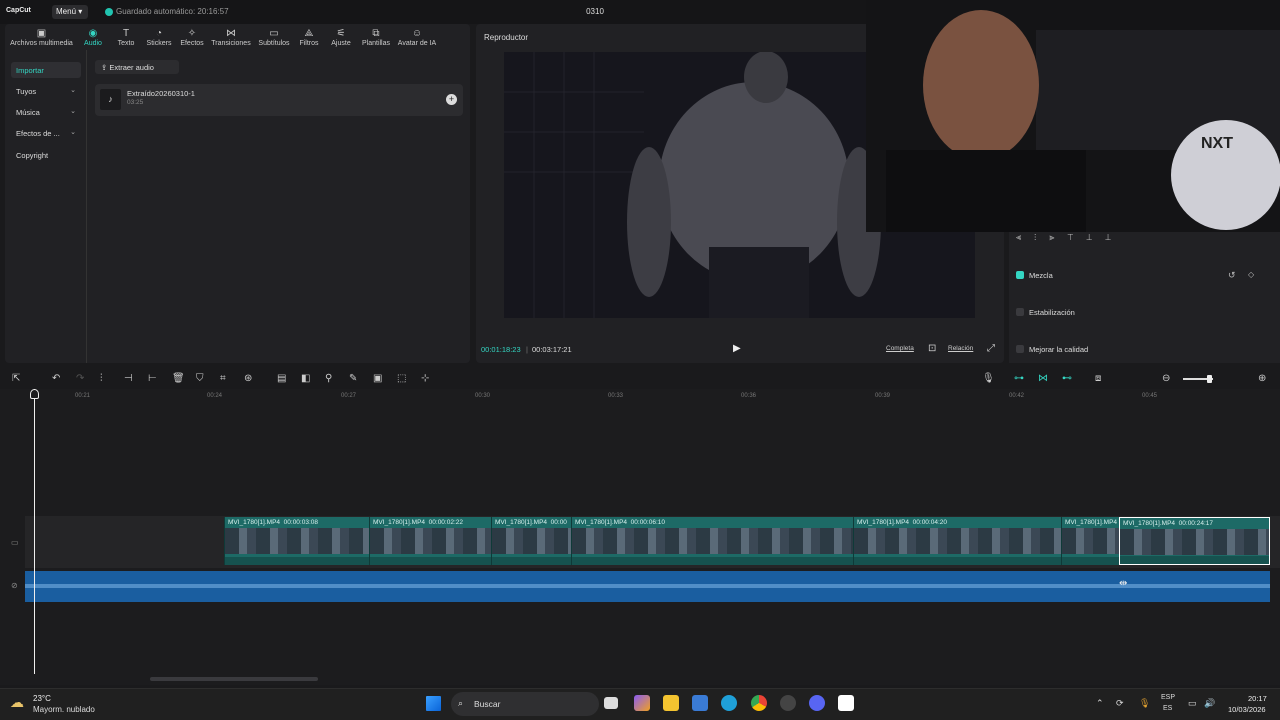 This screenshot has width=1280, height=720. What do you see at coordinates (80, 378) in the screenshot?
I see `redo-icon: ↷` at bounding box center [80, 378].